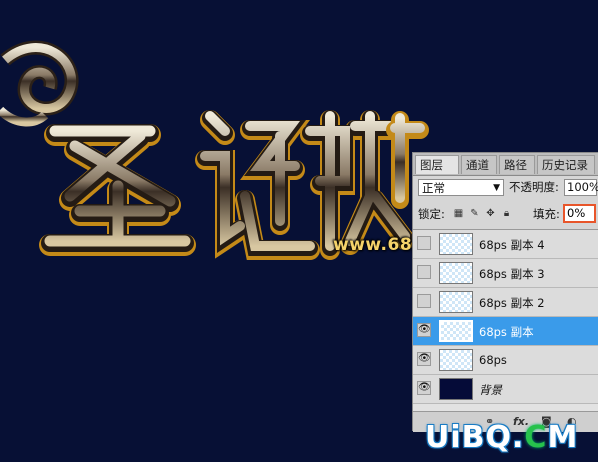  What do you see at coordinates (490, 390) in the screenshot?
I see `layer-name: 背景` at bounding box center [490, 390].